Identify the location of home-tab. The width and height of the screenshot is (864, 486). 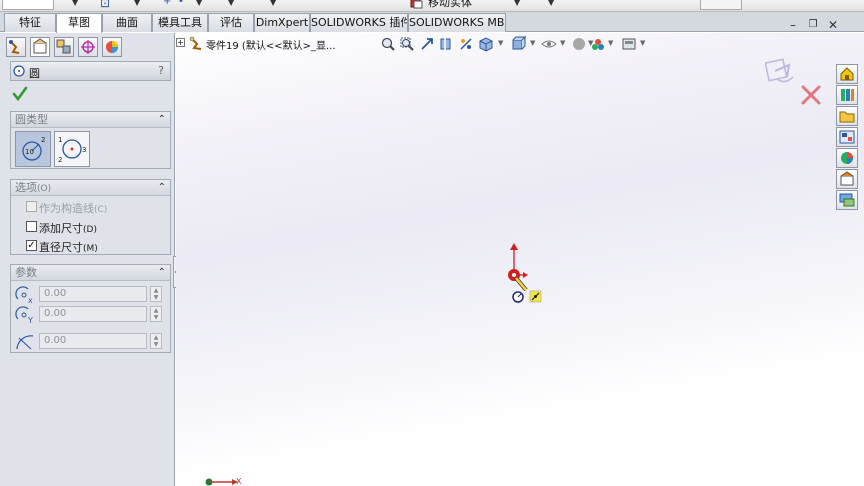
(847, 74).